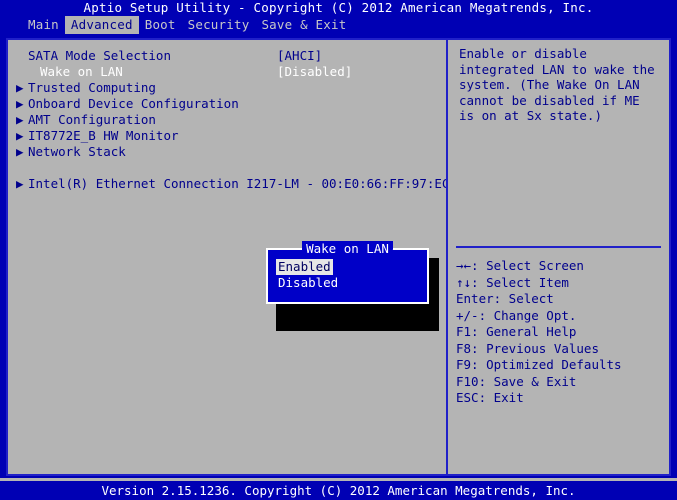  What do you see at coordinates (103, 135) in the screenshot?
I see `settings-row-label: IT8772E_B HW Monitor` at bounding box center [103, 135].